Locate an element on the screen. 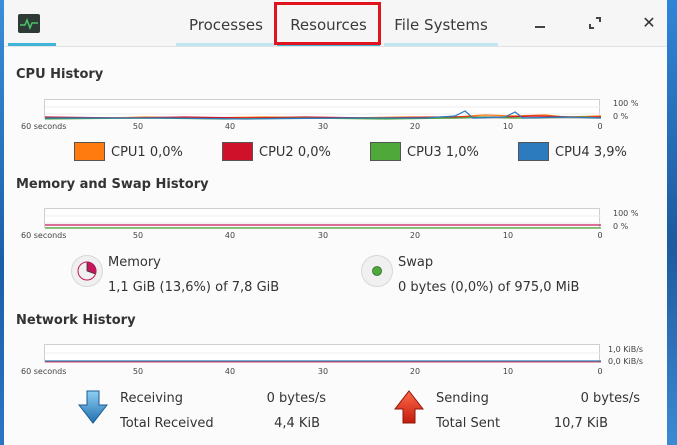 The width and height of the screenshot is (677, 445). receiving-arrow-icon is located at coordinates (93, 409).